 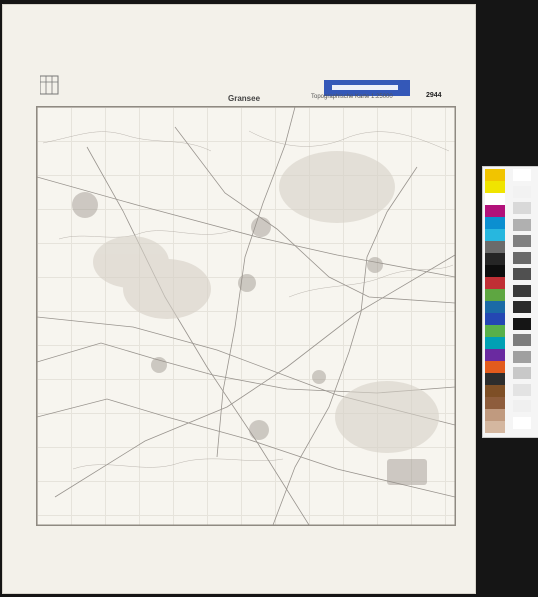 I want to click on legend-box, so click(x=74, y=88).